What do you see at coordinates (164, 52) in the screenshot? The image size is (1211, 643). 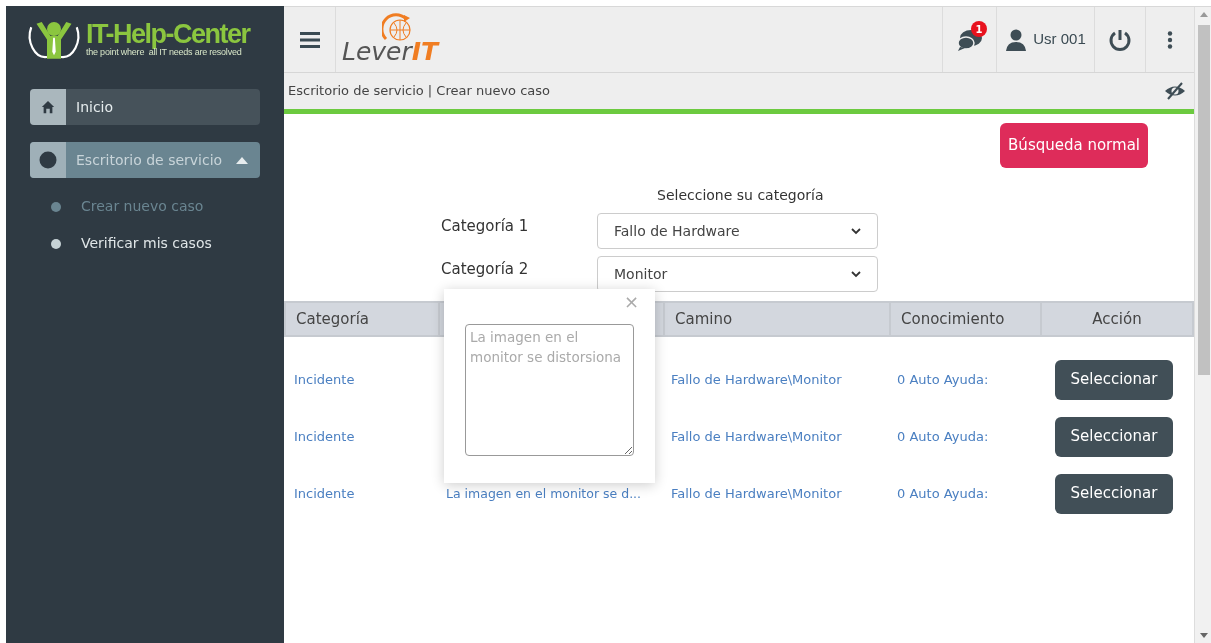 I see `logo-tagline: the point where all IT needs are resolved` at bounding box center [164, 52].